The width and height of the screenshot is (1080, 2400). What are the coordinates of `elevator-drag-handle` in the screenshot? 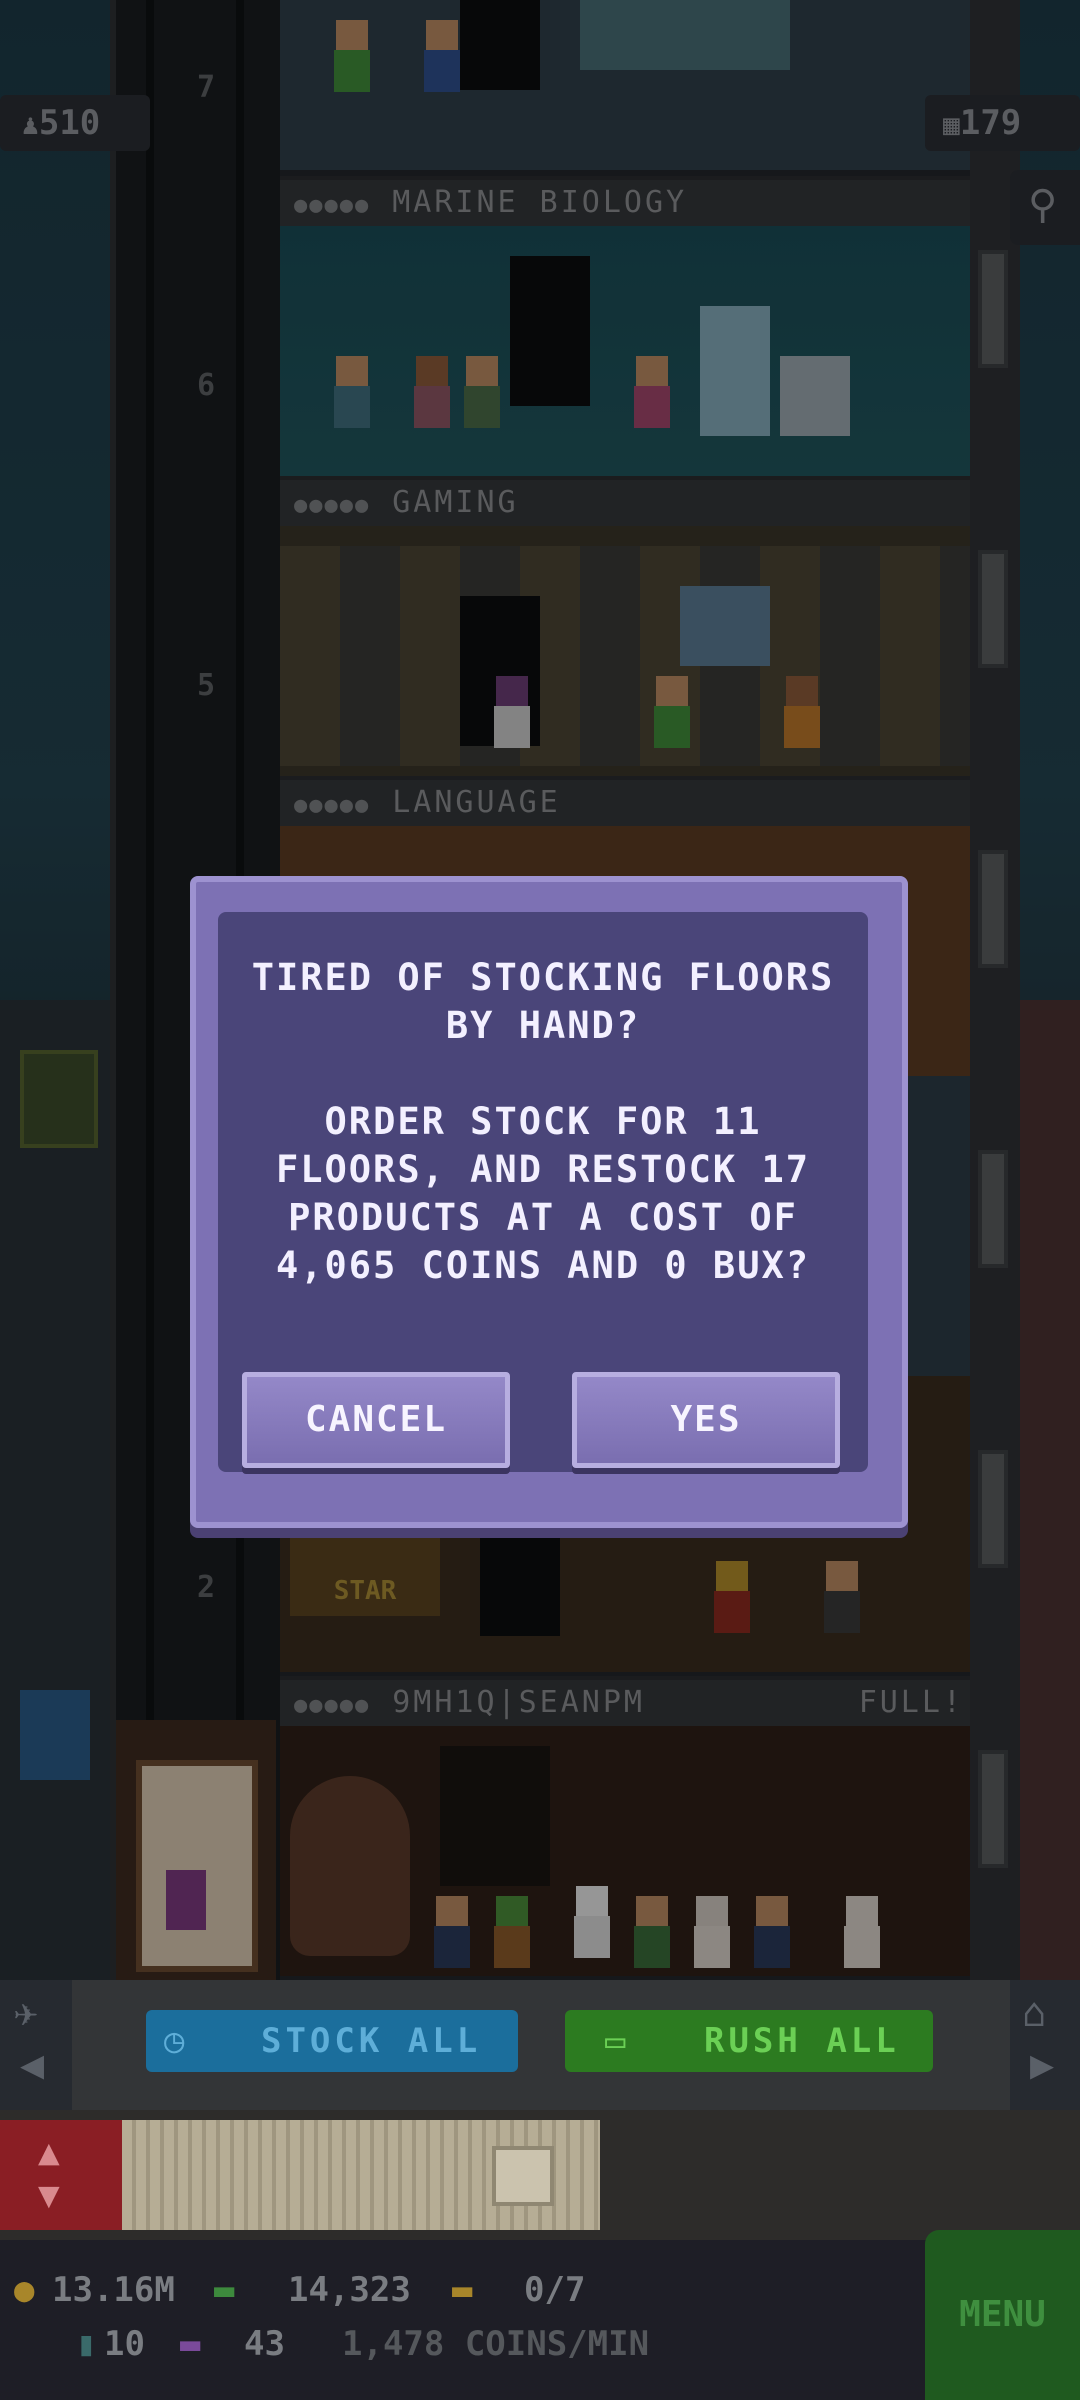 It's located at (361, 2175).